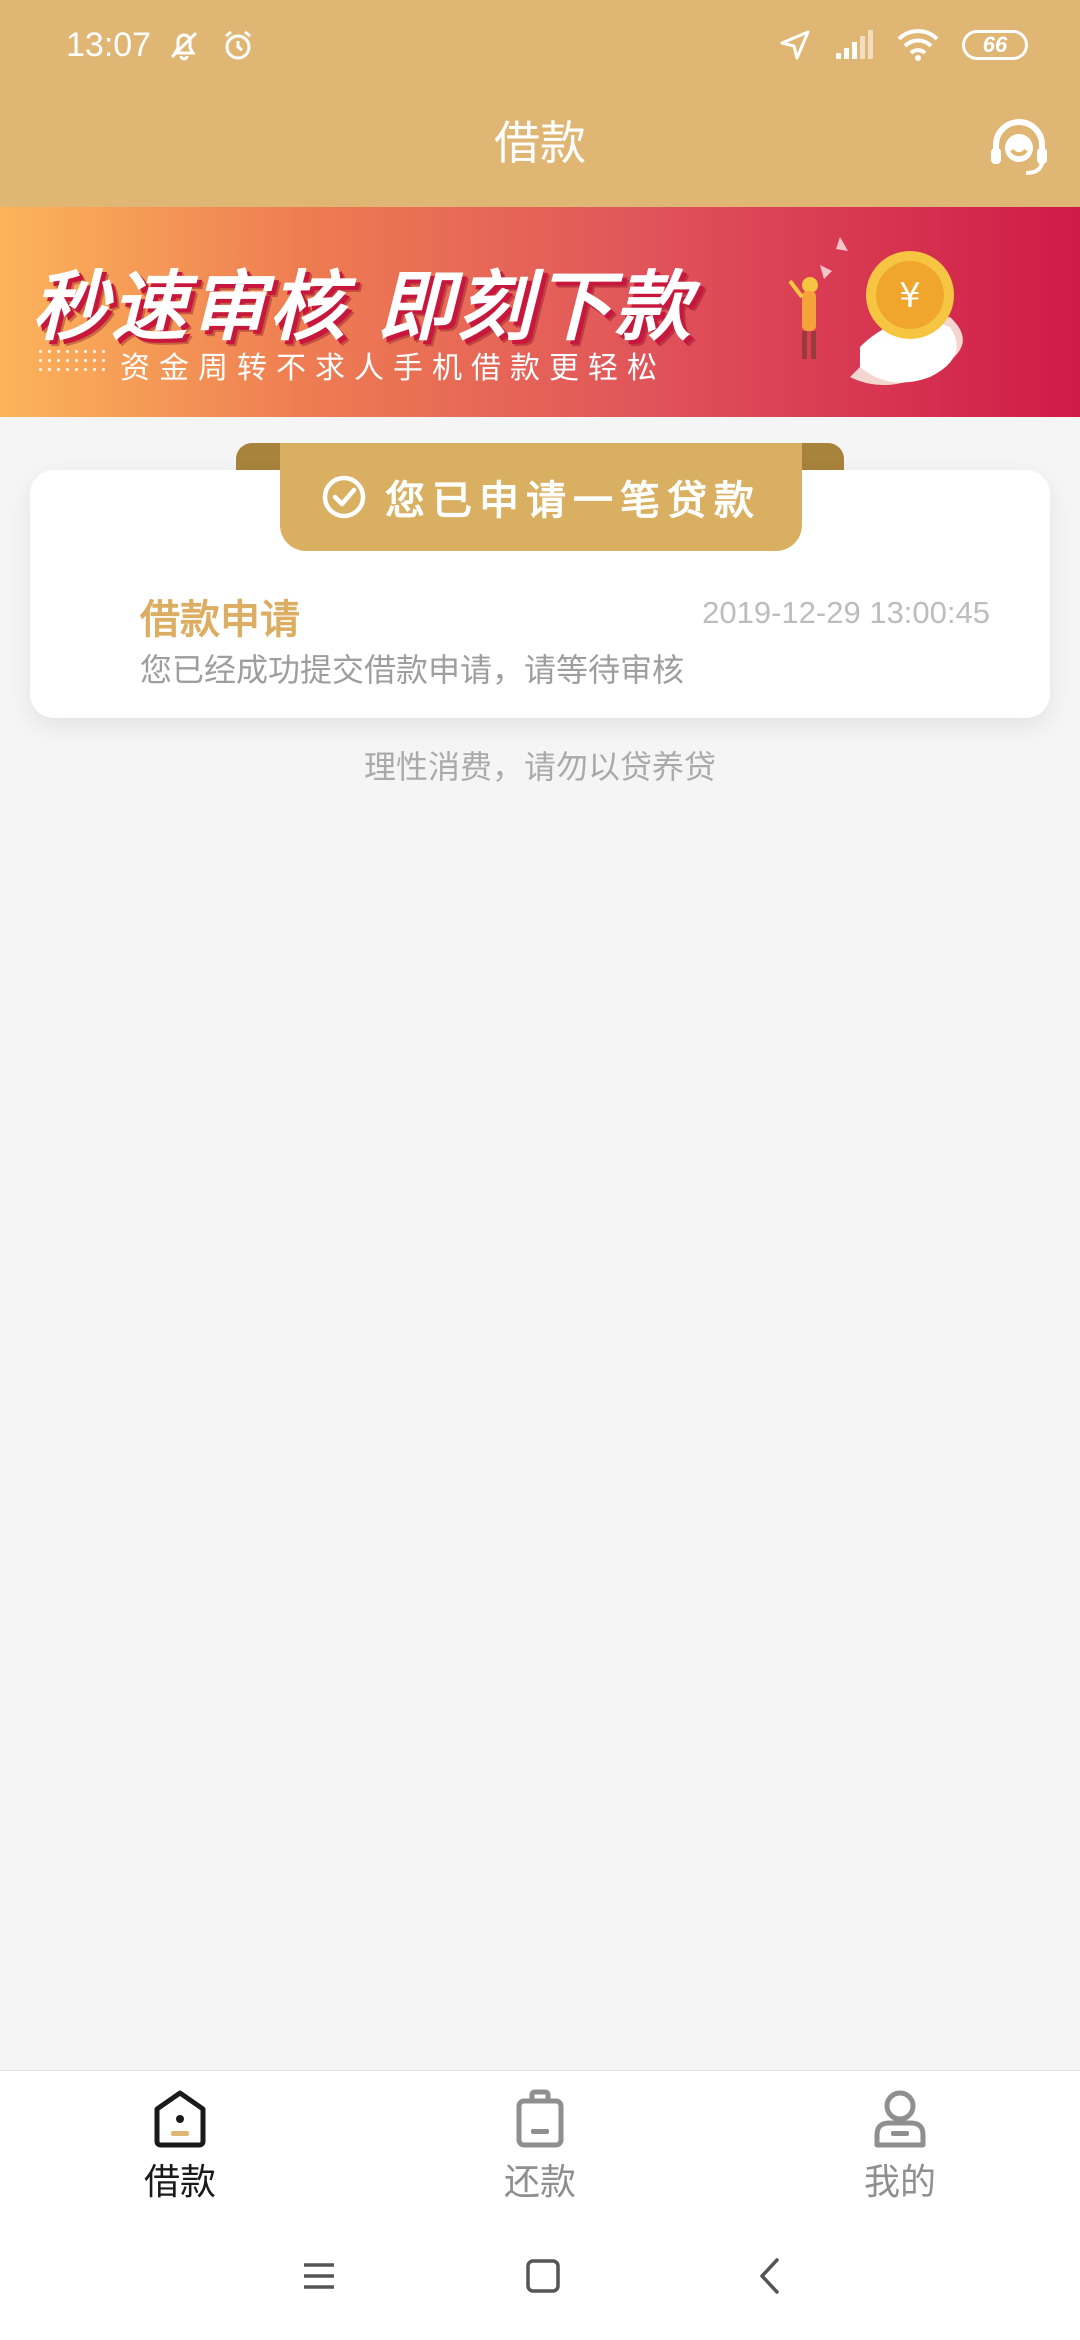 This screenshot has height=2340, width=1080. I want to click on coin-illustration: ¥, so click(875, 311).